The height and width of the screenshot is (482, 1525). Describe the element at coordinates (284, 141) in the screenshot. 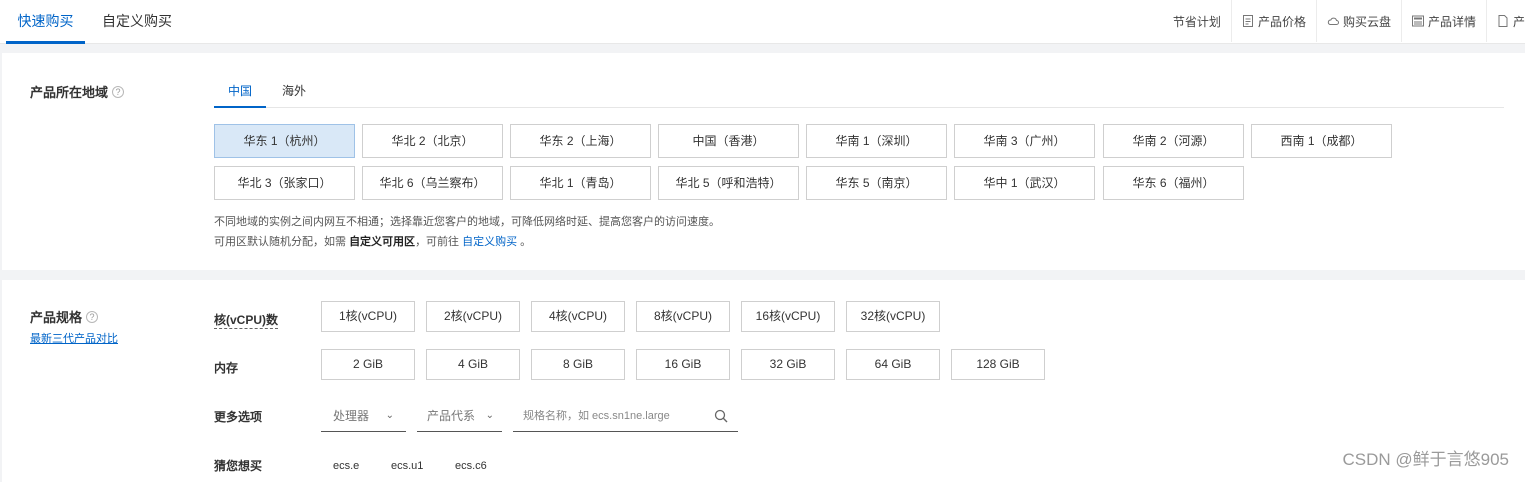

I see `region-button: 华东 1（杭州）` at that location.